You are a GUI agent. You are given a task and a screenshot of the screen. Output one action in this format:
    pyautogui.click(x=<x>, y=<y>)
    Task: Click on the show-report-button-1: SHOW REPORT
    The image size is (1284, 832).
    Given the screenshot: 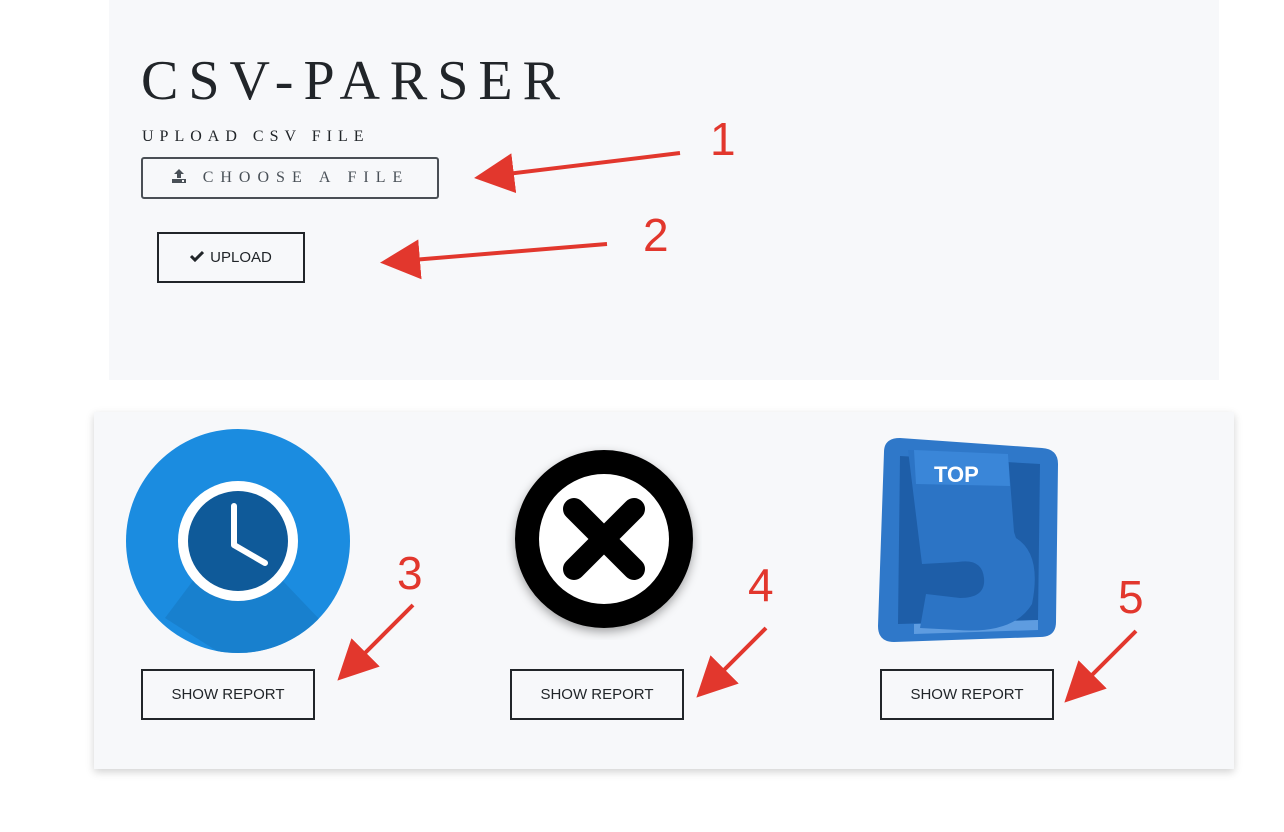 What is the action you would take?
    pyautogui.click(x=228, y=694)
    